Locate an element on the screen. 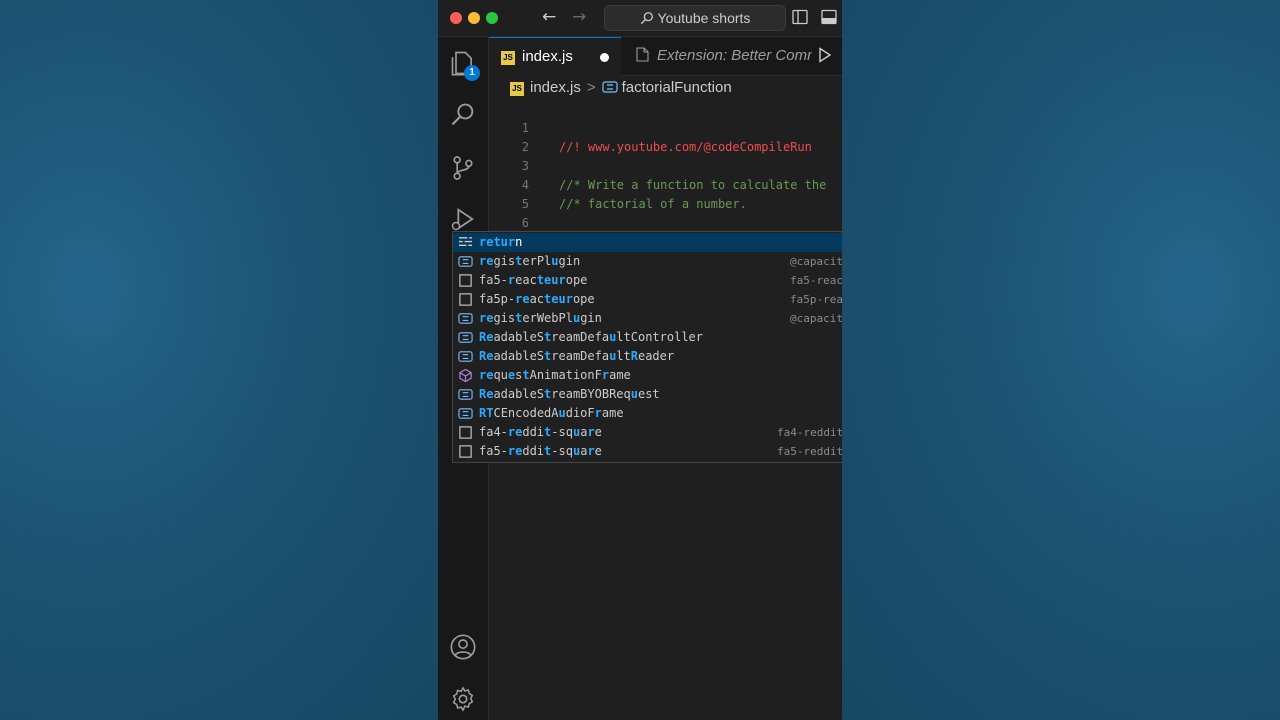 The width and height of the screenshot is (1280, 720). suggestion-item: fa5p-reacteurope fa5p-react is located at coordinates (647, 299).